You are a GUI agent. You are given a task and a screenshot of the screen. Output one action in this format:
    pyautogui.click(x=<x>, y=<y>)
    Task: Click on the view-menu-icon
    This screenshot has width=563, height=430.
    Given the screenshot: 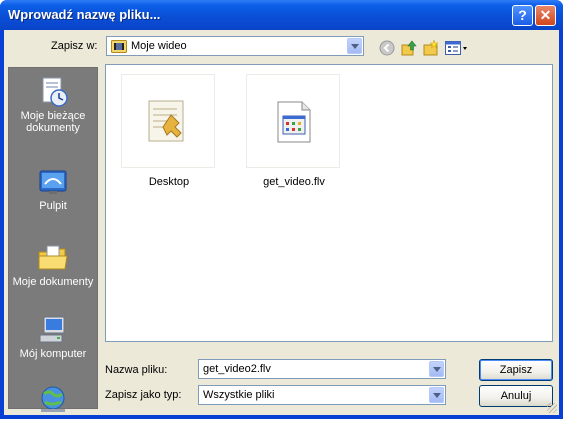 What is the action you would take?
    pyautogui.click(x=457, y=48)
    